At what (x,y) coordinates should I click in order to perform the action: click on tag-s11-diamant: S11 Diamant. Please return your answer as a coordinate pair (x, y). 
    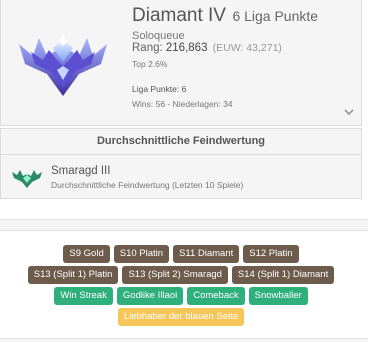
    Looking at the image, I should click on (206, 254).